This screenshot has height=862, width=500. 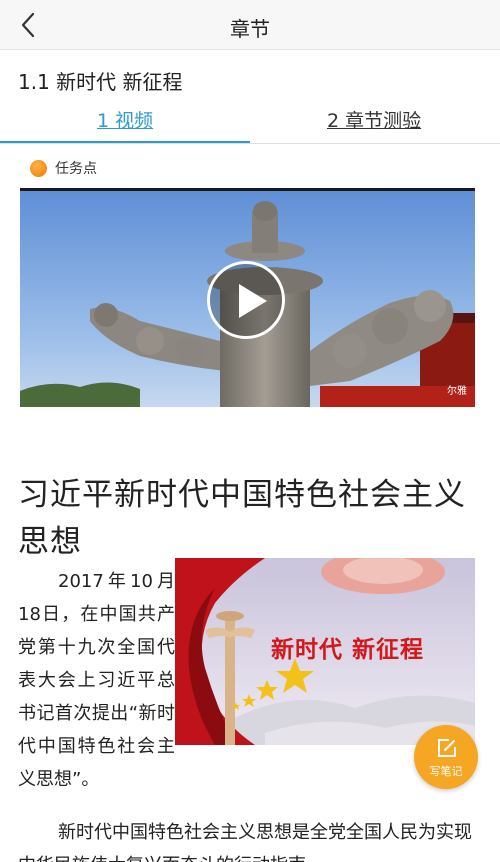 I want to click on chapter-title: 1.1 新时代 新征程, so click(x=100, y=82).